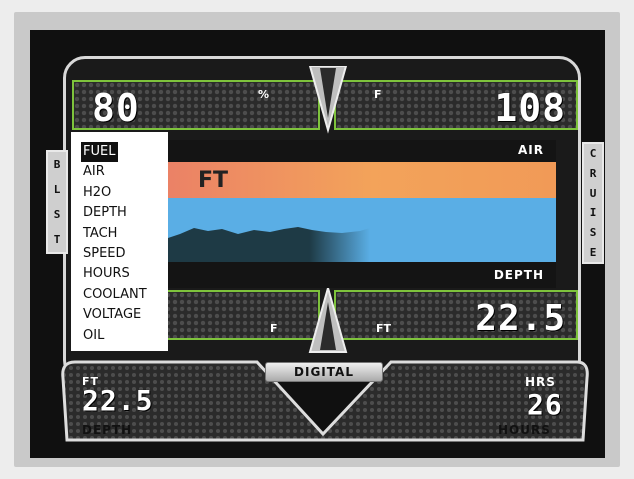 The height and width of the screenshot is (479, 634). Describe the element at coordinates (328, 320) in the screenshot. I see `center-divider-bottom` at that location.